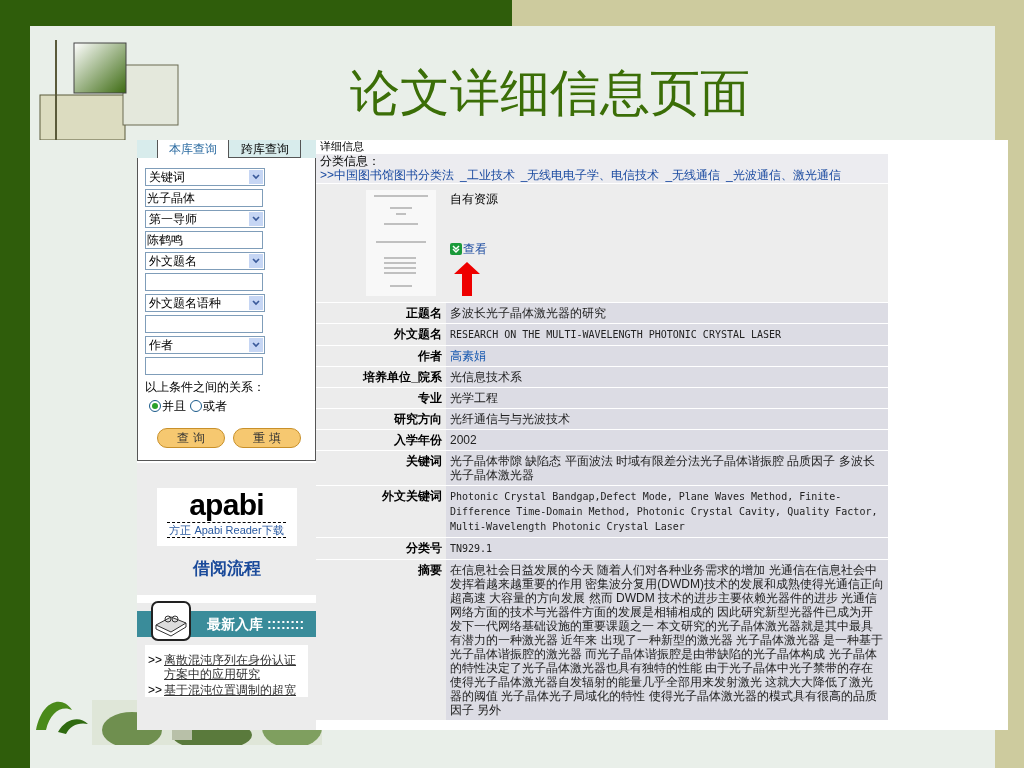  What do you see at coordinates (662, 468) in the screenshot?
I see `field-value: 光子晶体带隙 缺陷态 平面波法 时域有限差分法光子晶体谐振腔 品质因子 多波长光子晶体激光器` at bounding box center [662, 468].